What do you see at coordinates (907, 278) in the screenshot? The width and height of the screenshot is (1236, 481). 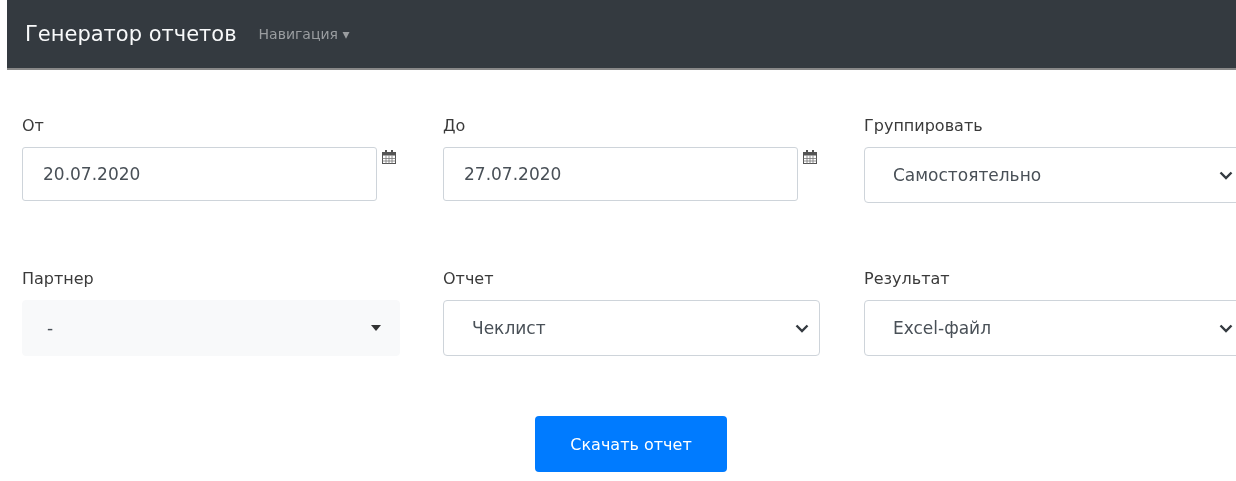 I see `field-label: Результат` at bounding box center [907, 278].